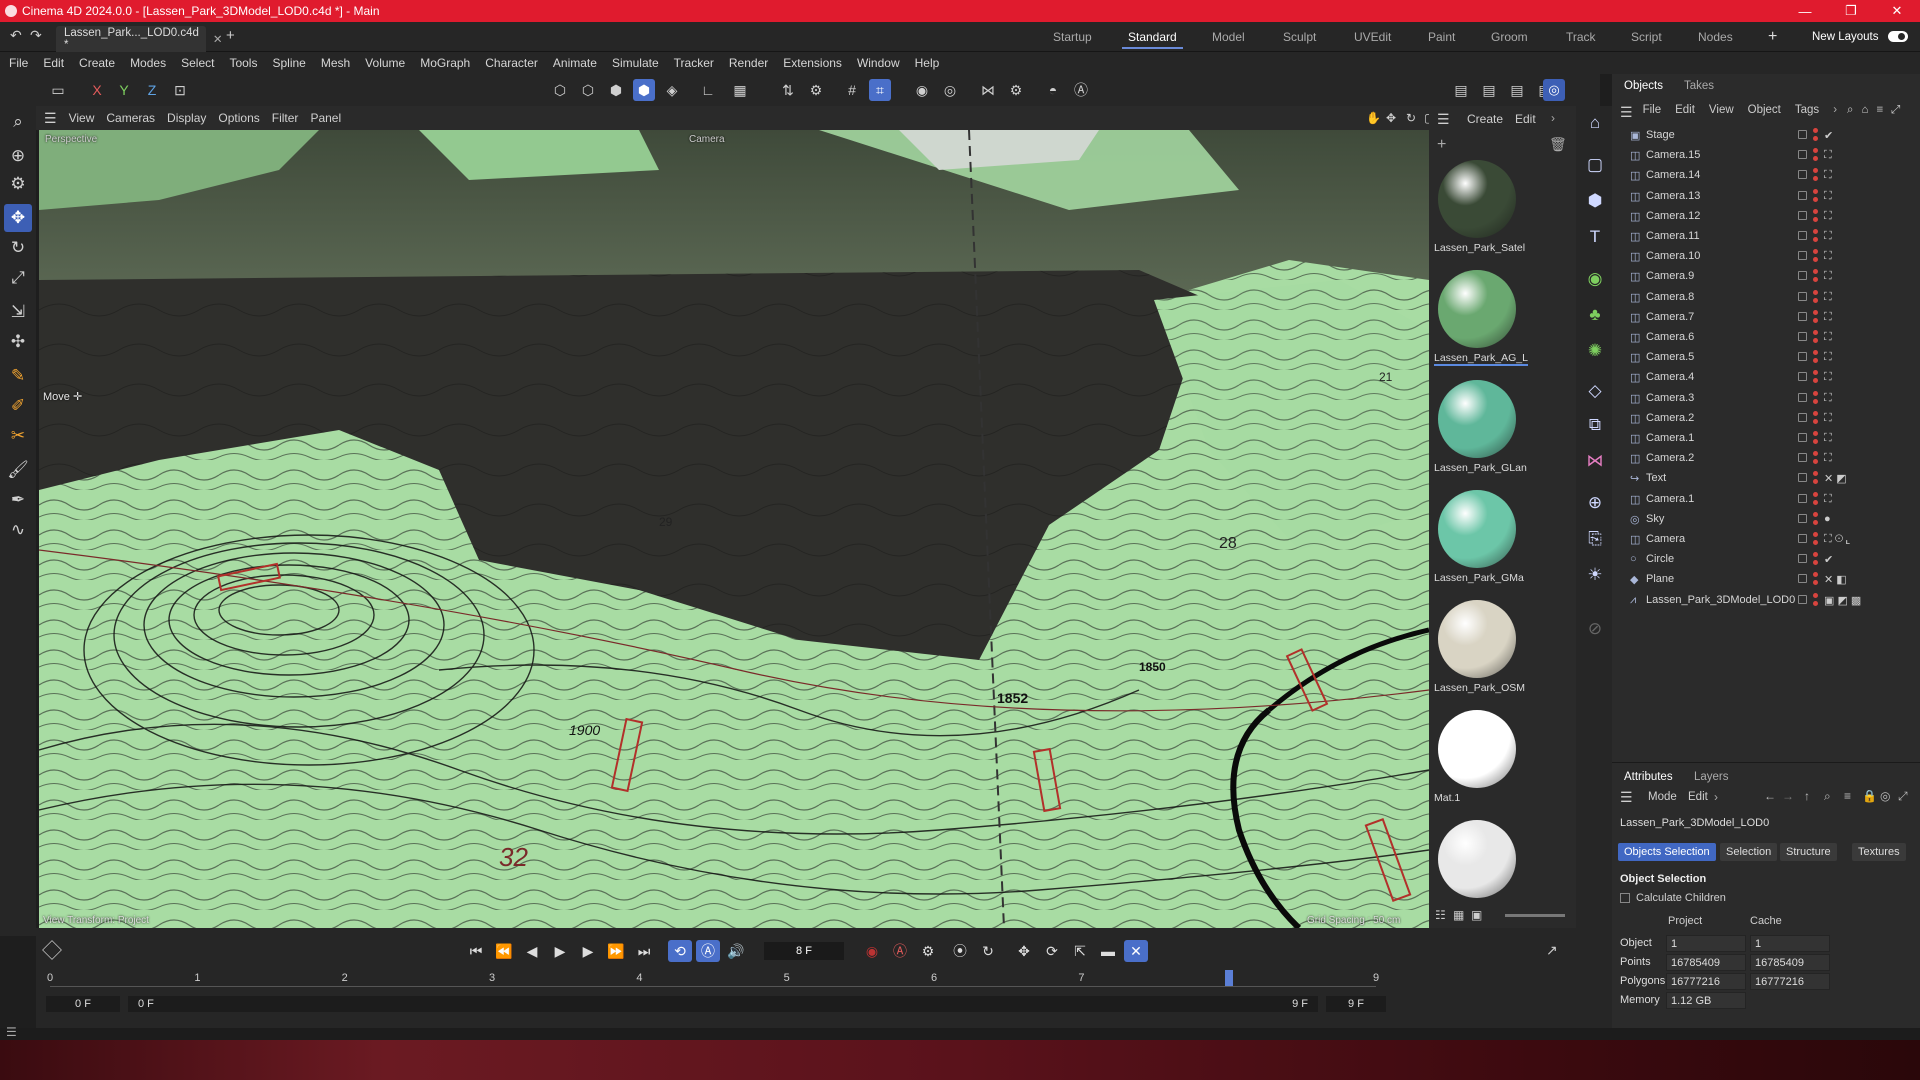 Image resolution: width=1920 pixels, height=1080 pixels. I want to click on object-row: ◫ Camera.11 ⛶, so click(1766, 237).